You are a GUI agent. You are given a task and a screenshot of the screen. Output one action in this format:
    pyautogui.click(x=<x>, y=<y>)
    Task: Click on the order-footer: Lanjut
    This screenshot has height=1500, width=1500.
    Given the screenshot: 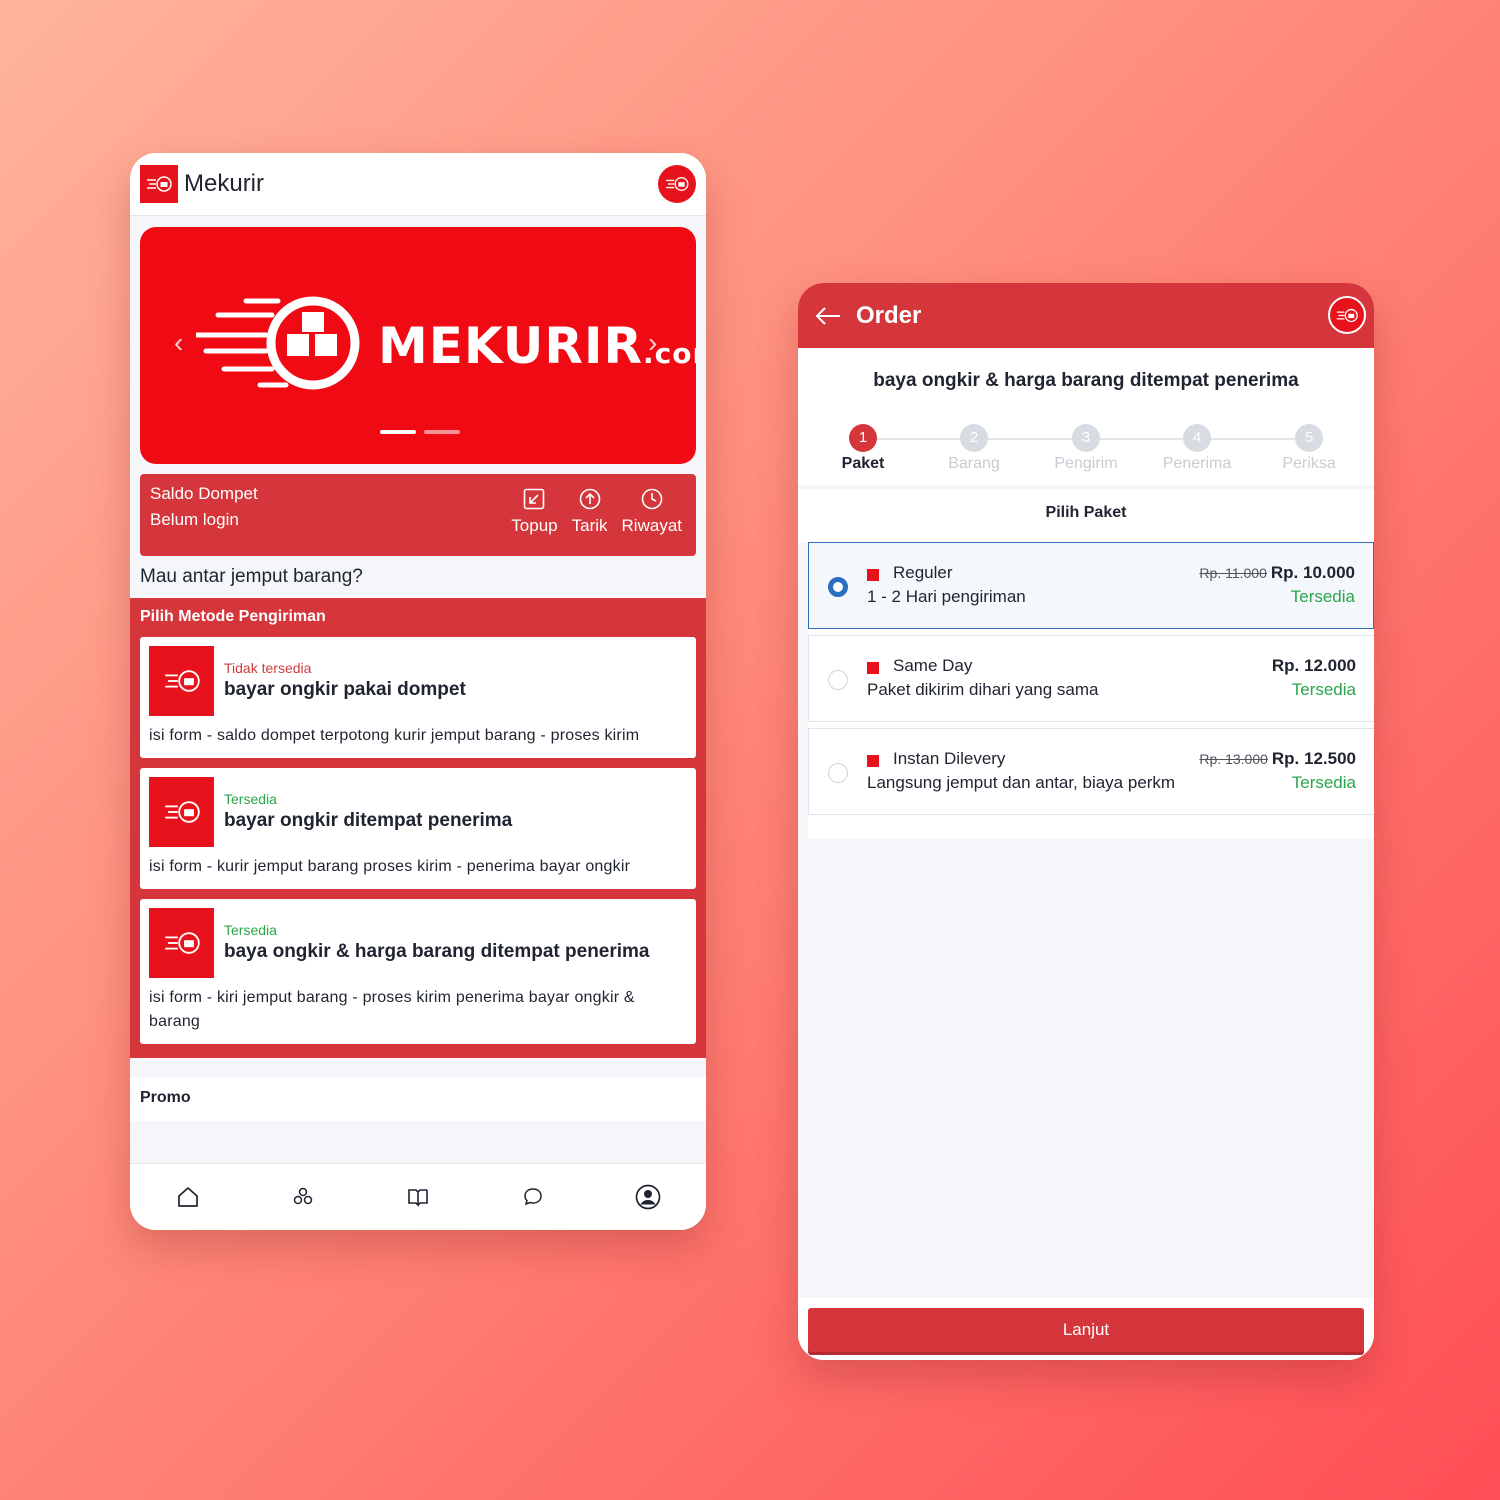 What is the action you would take?
    pyautogui.click(x=1086, y=1329)
    